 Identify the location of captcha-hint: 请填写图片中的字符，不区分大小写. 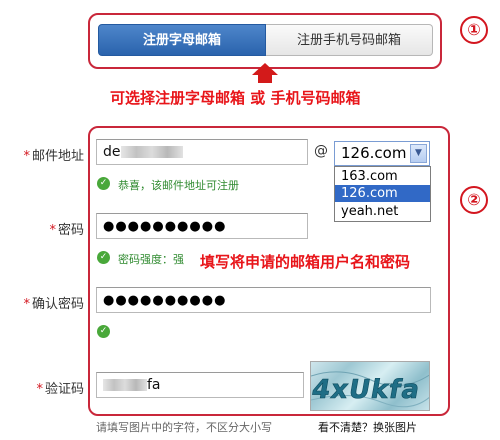
(184, 427).